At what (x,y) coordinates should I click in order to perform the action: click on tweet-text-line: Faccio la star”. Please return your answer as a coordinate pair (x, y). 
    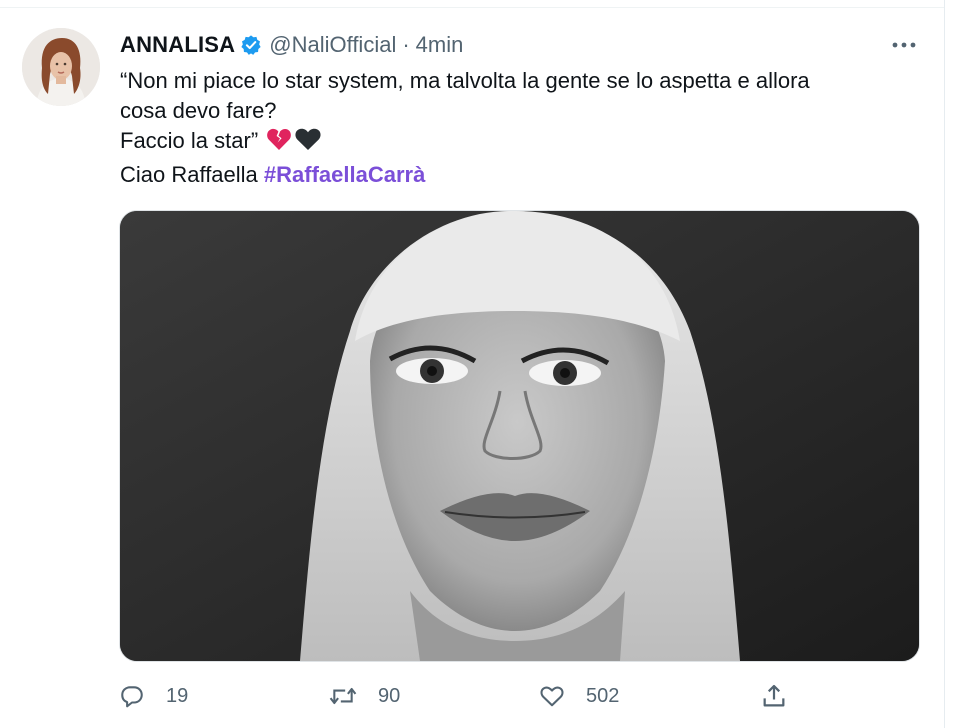
    Looking at the image, I should click on (515, 143).